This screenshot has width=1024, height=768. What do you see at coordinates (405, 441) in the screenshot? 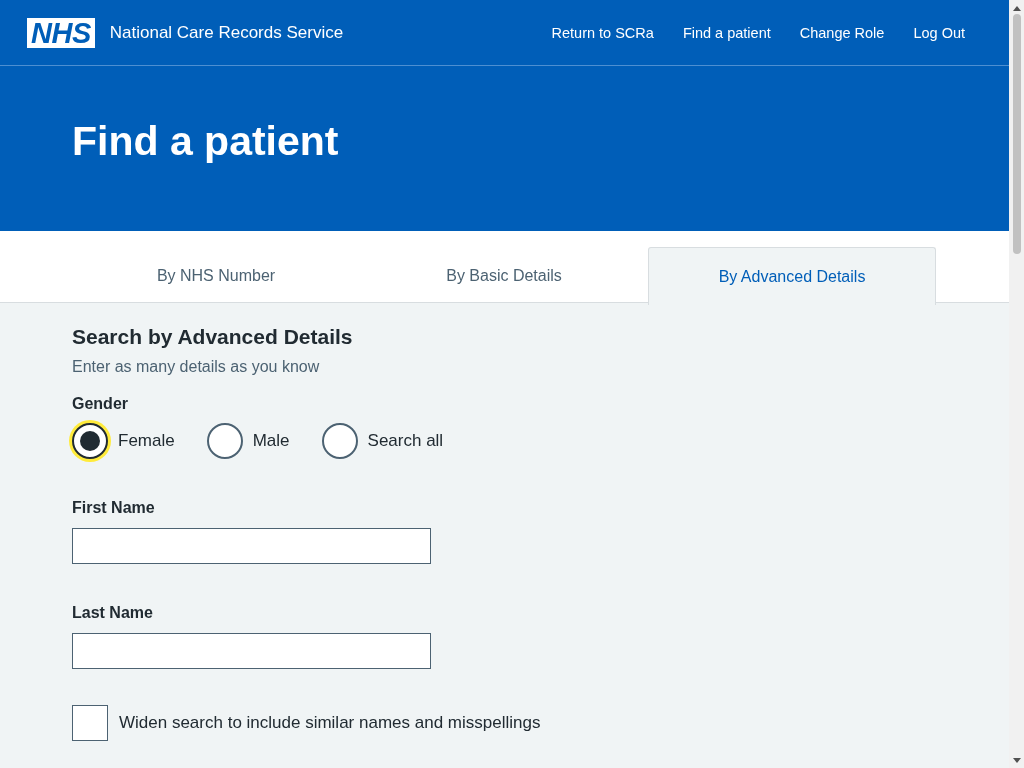
I see `radio-label: Search all` at bounding box center [405, 441].